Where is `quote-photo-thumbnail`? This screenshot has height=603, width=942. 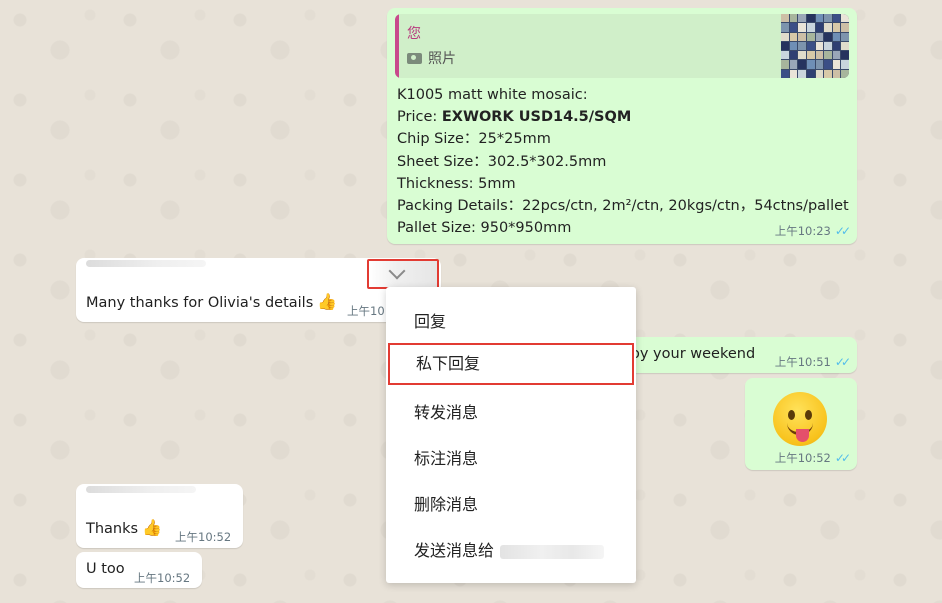 quote-photo-thumbnail is located at coordinates (815, 46).